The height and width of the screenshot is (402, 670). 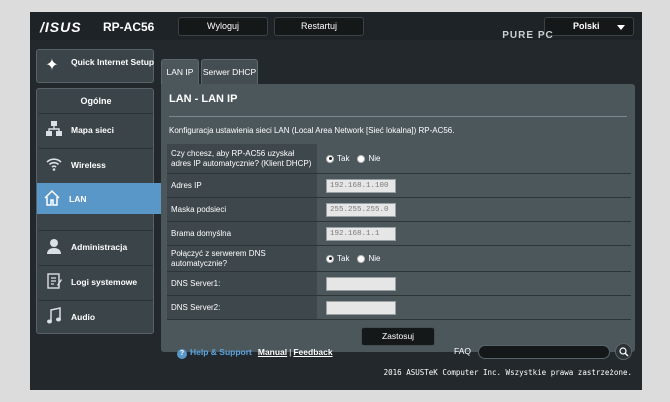 I want to click on sidebar-item-label: LAN, so click(x=78, y=199).